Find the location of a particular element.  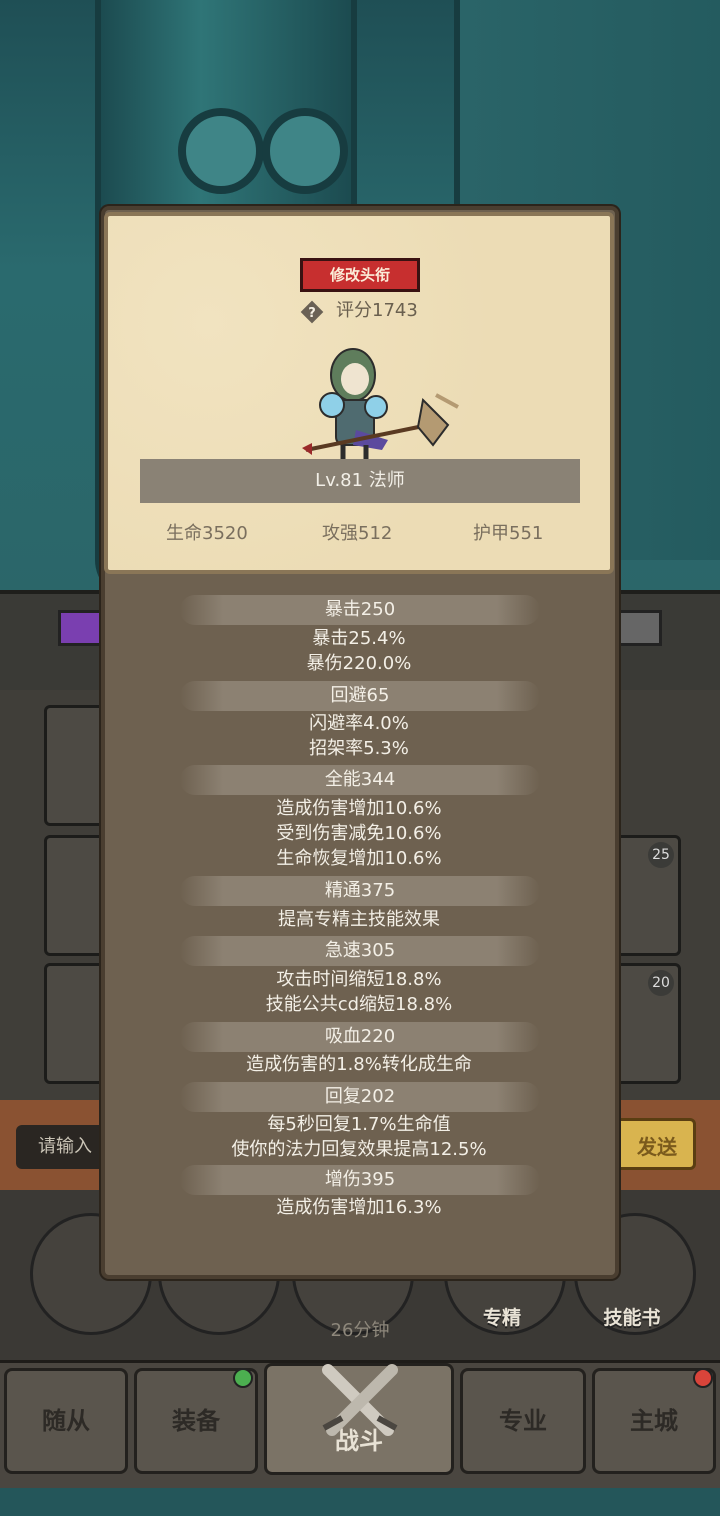

stat-armor: 护甲551 is located at coordinates (508, 533).